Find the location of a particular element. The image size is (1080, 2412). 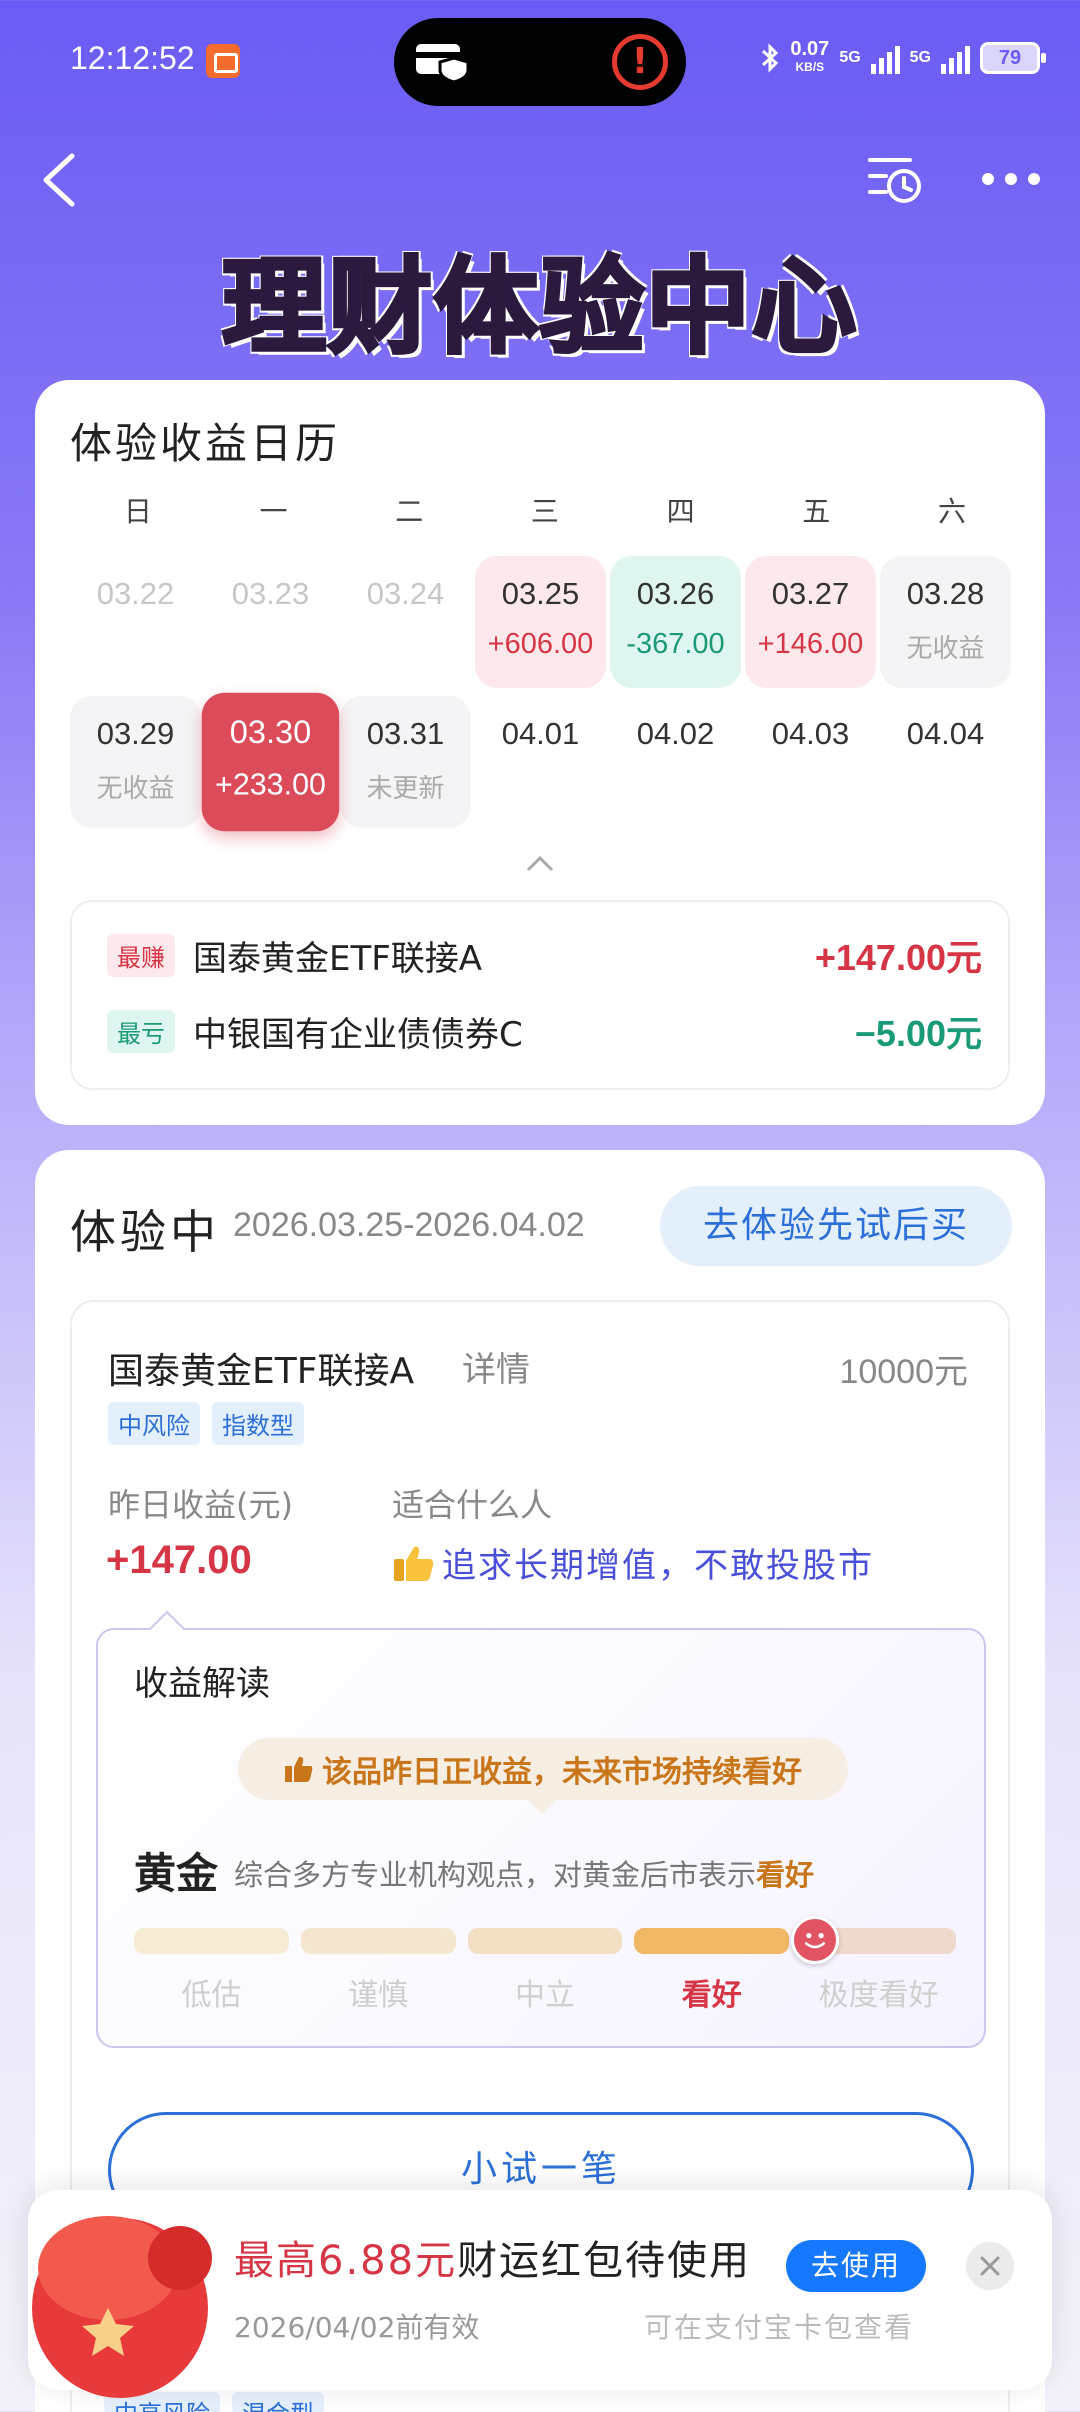

day-date: 03.26 is located at coordinates (675, 593).